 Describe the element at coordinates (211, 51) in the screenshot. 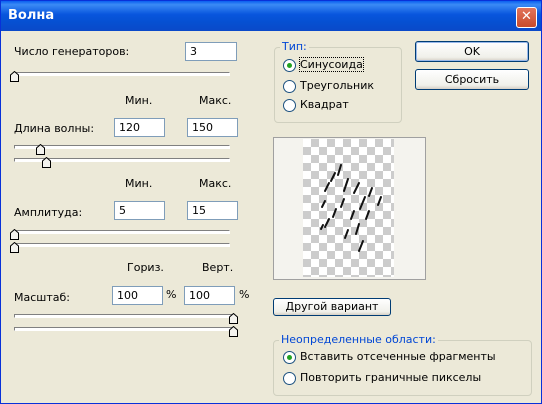

I see `generators-input: 3` at that location.